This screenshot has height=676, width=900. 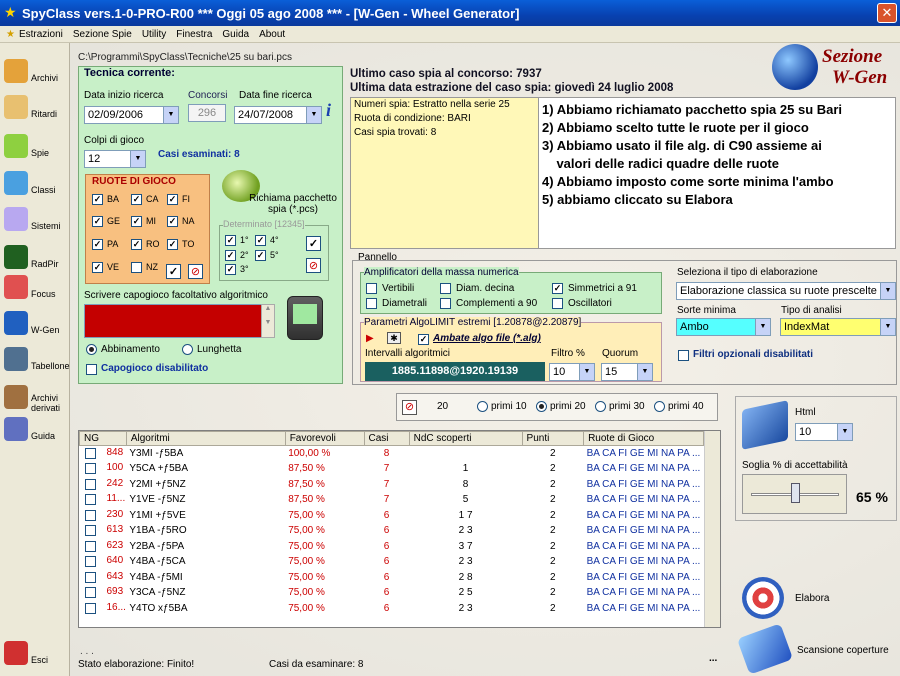 I want to click on play-icon: ▶, so click(x=370, y=338).